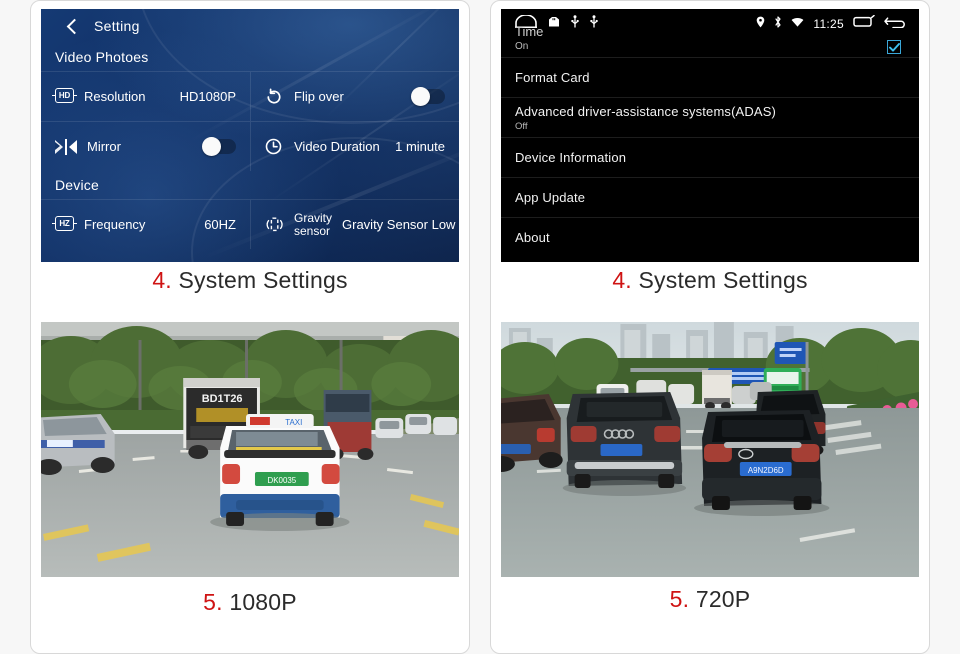 Image resolution: width=960 pixels, height=654 pixels. Describe the element at coordinates (274, 146) in the screenshot. I see `clock-icon` at that location.